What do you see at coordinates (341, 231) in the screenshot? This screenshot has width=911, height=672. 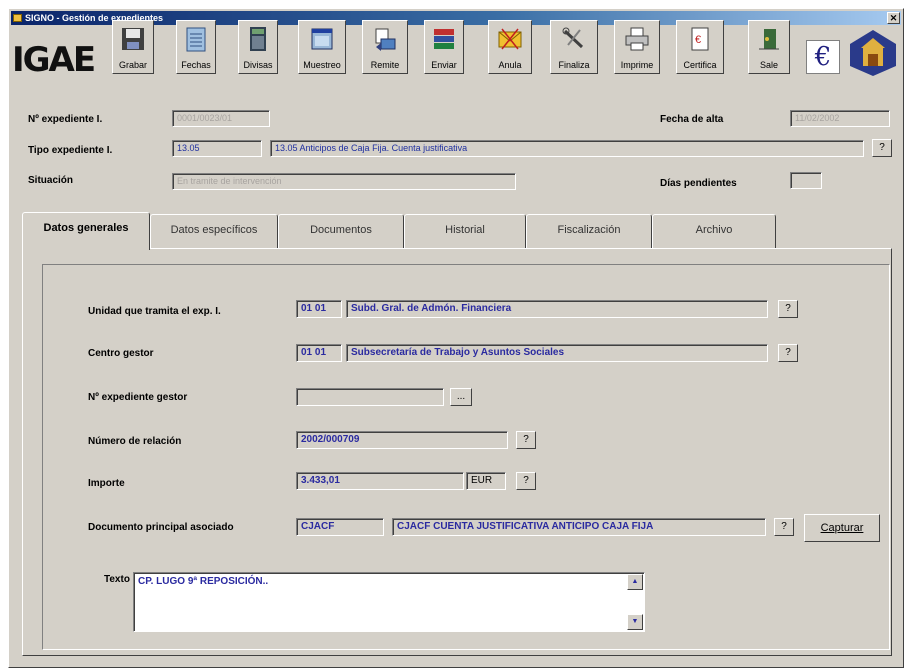 I see `tab-documentos: Documentos` at bounding box center [341, 231].